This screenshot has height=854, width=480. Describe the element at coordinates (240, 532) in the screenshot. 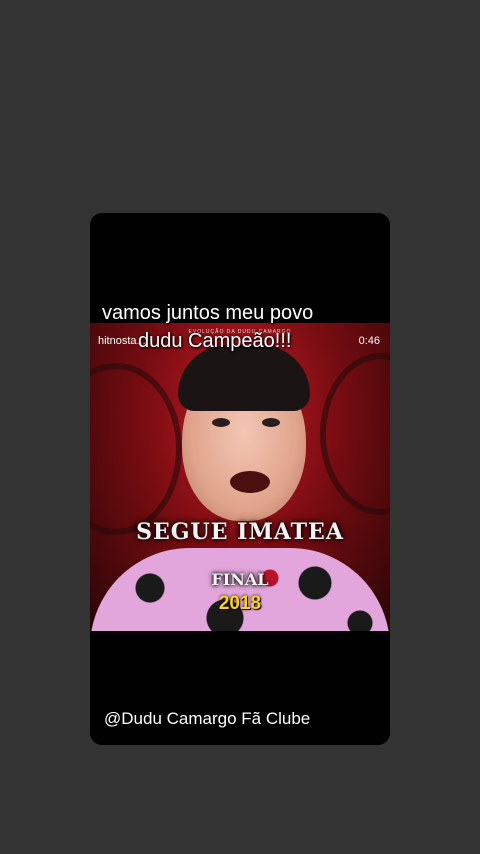

I see `video-overlay-segue: SEGUE IMATEA` at that location.